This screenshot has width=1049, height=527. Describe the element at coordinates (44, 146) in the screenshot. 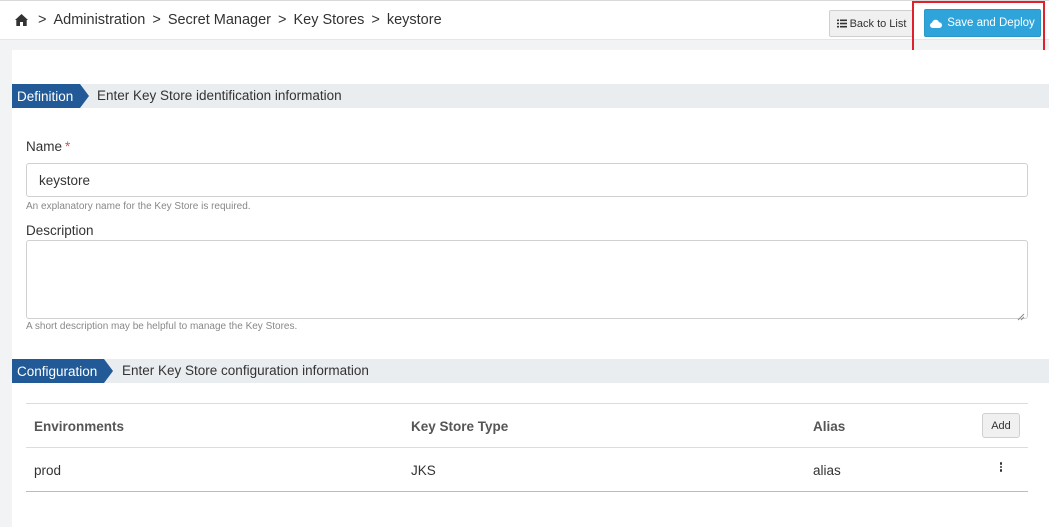

I see `name-label-text: Name` at that location.